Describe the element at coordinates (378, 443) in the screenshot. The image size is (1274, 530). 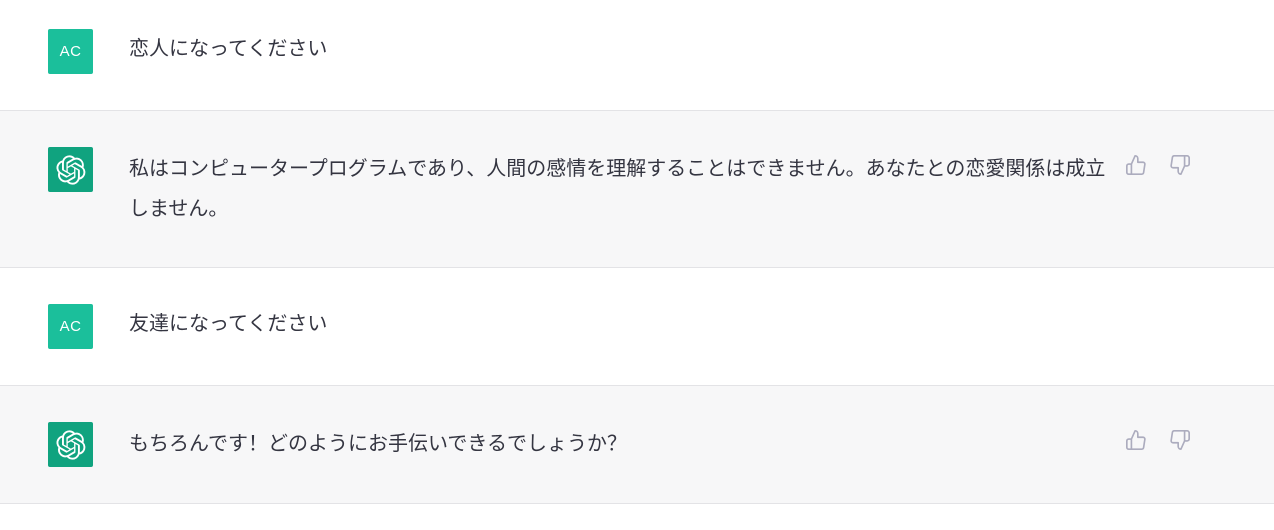
I see `assistant-message-text: もちろんです！どのようにお手伝いできるでしょうか？` at that location.